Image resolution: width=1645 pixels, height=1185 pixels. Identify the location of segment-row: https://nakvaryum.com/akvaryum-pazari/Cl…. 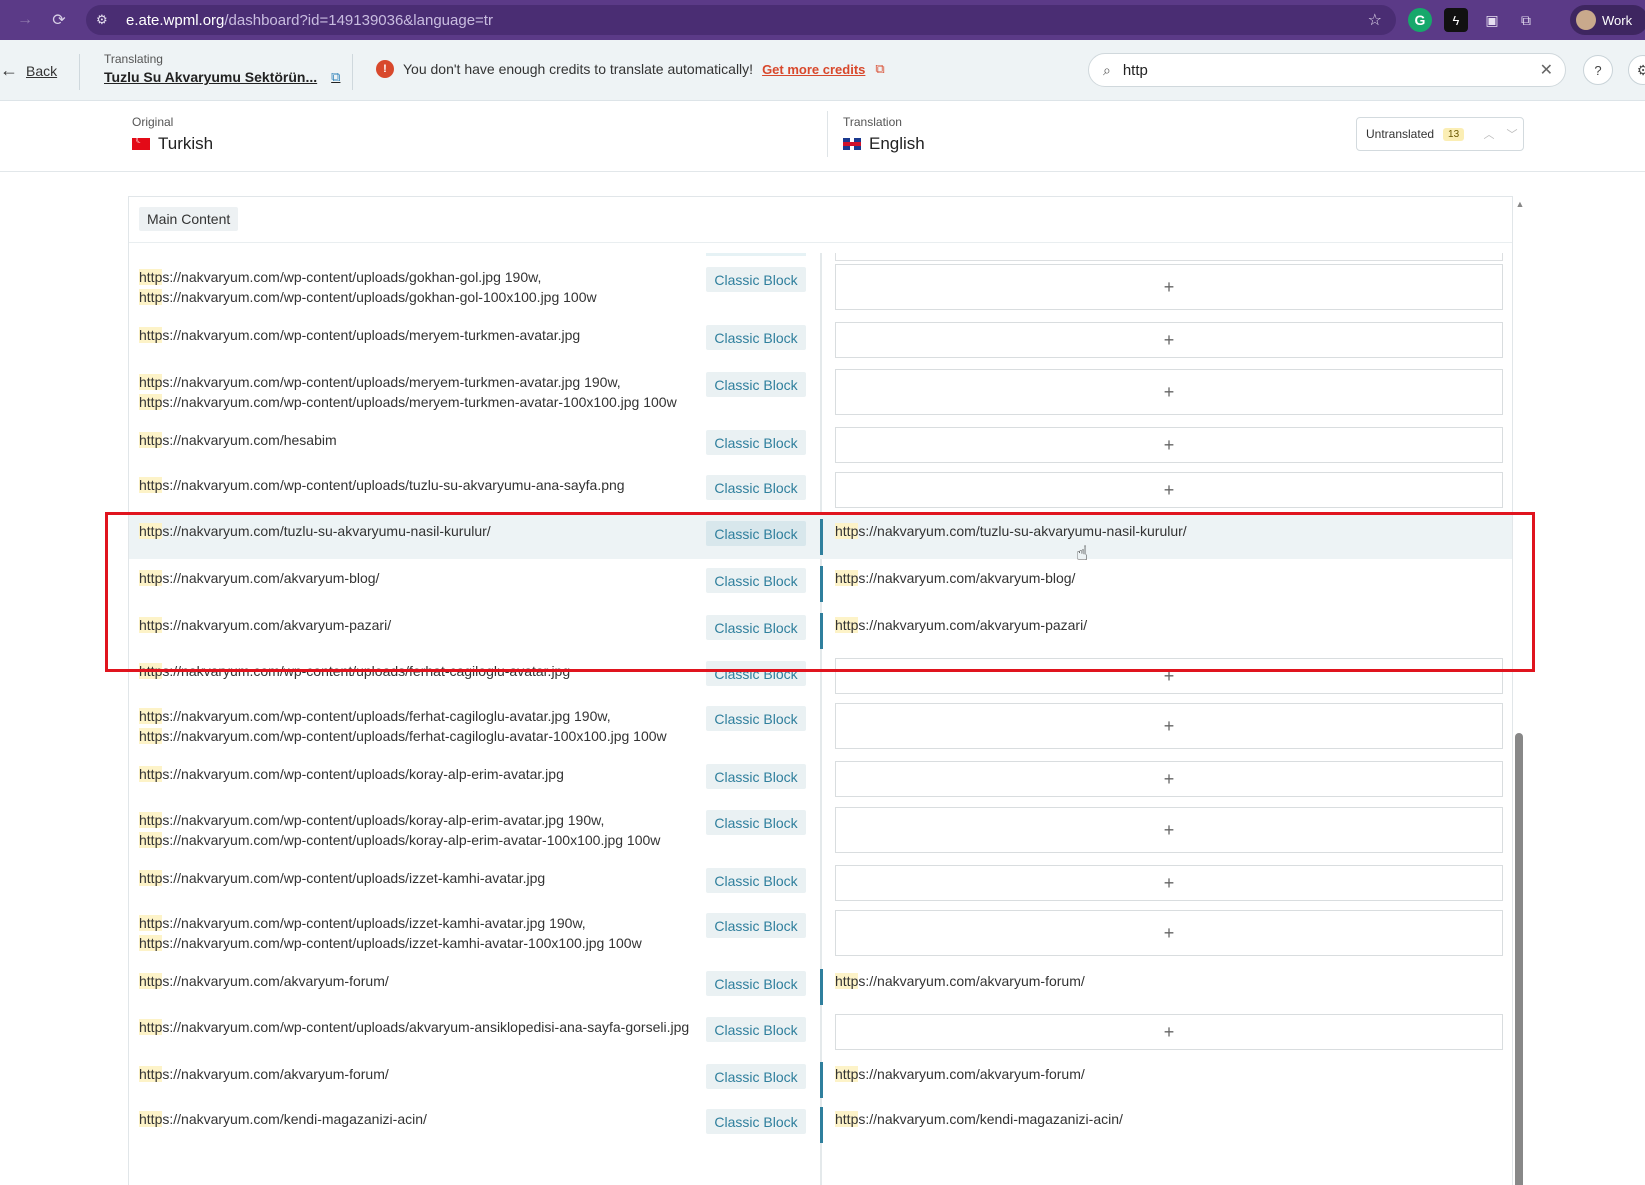
(820, 631).